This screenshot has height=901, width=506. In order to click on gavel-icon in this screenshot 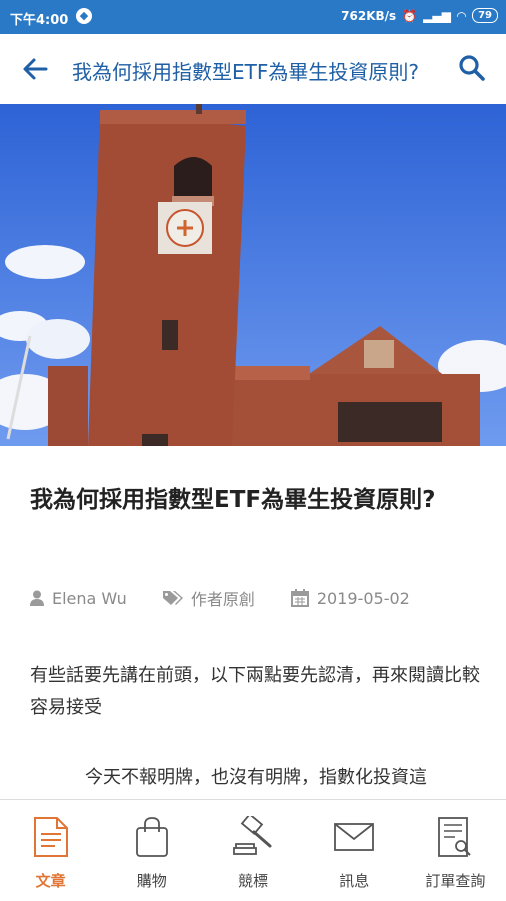, I will do `click(252, 835)`.